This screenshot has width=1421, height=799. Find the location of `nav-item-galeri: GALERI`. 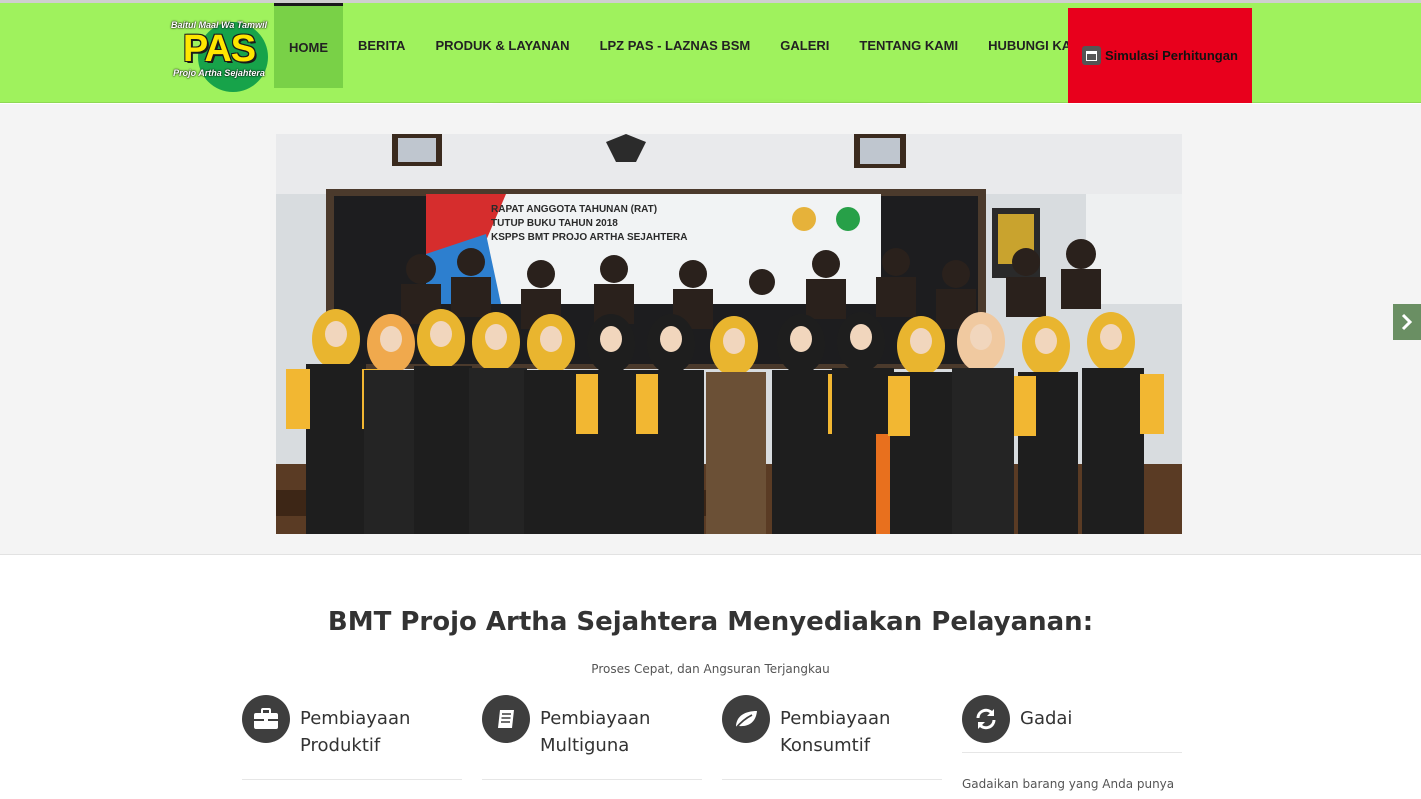

nav-item-galeri: GALERI is located at coordinates (804, 45).